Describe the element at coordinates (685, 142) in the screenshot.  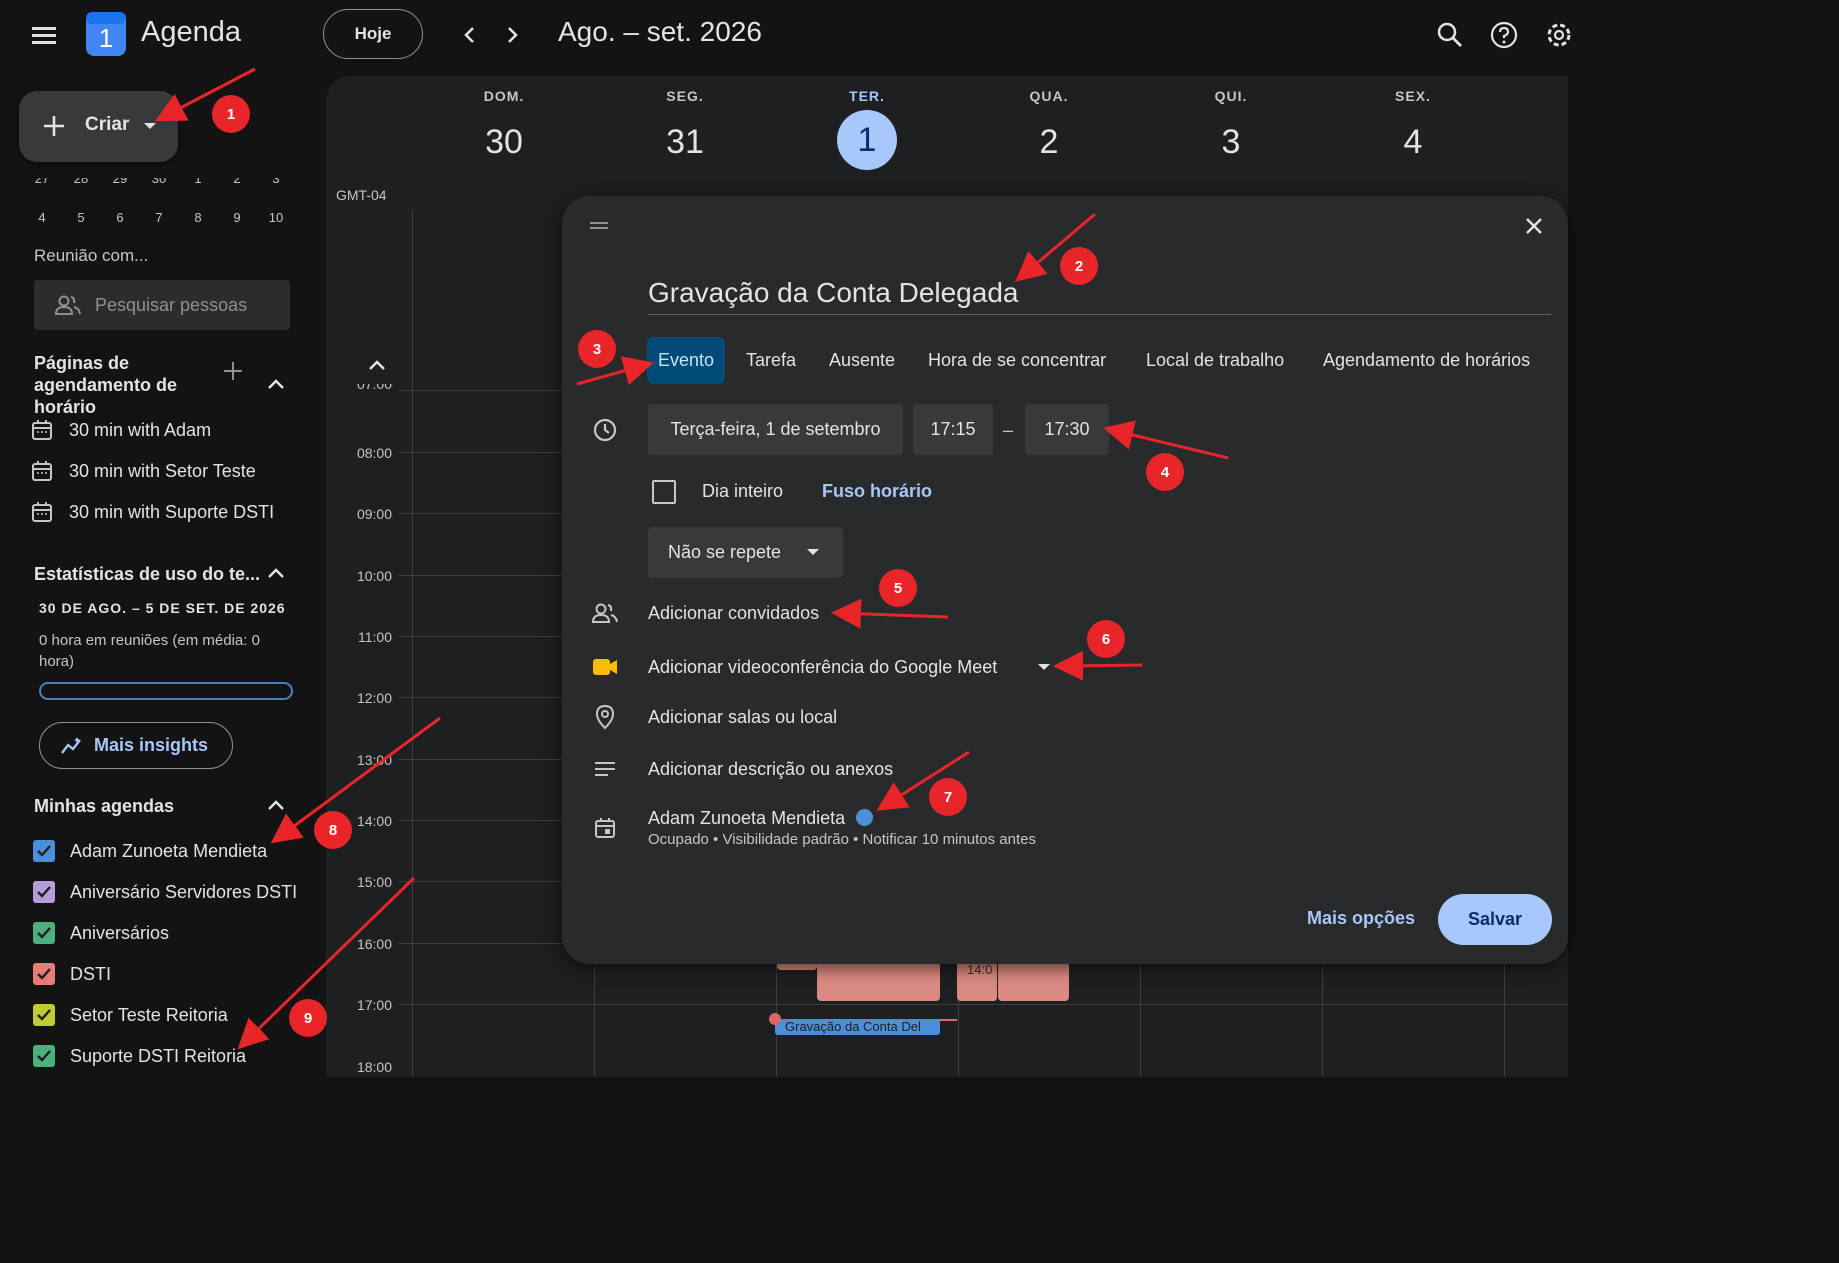
I see `day-number: 31` at that location.